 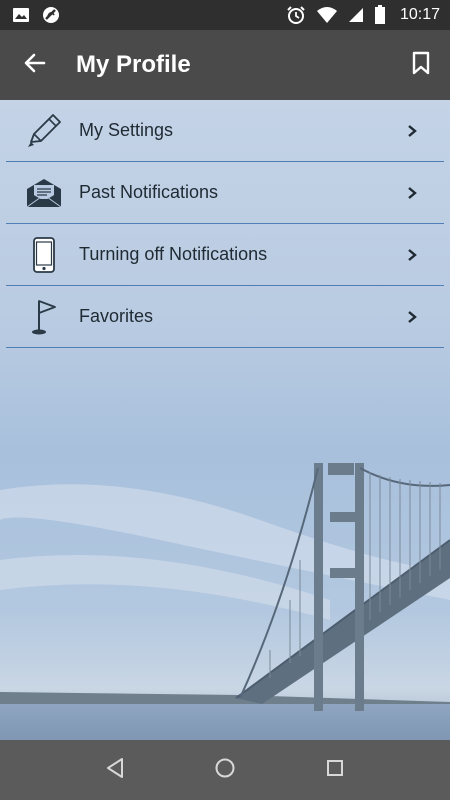 I want to click on page-title: My Profile, so click(x=133, y=64).